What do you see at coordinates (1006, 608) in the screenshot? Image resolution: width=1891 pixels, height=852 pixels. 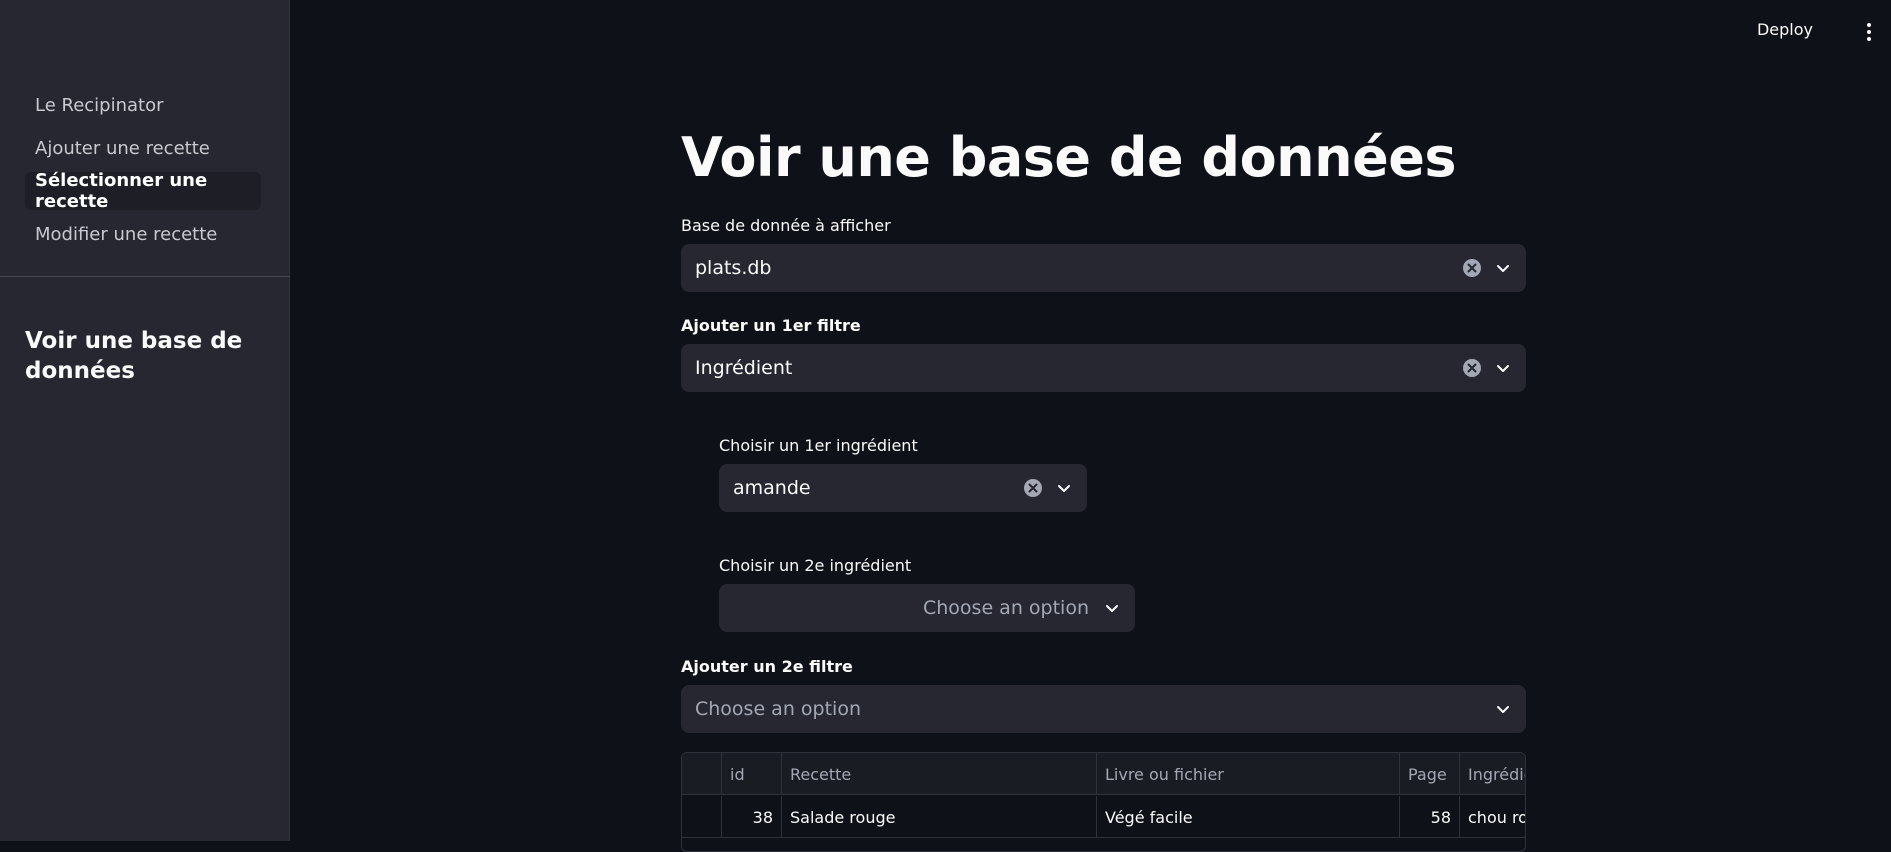 I see `ingredient2-placeholder: Choose an option` at bounding box center [1006, 608].